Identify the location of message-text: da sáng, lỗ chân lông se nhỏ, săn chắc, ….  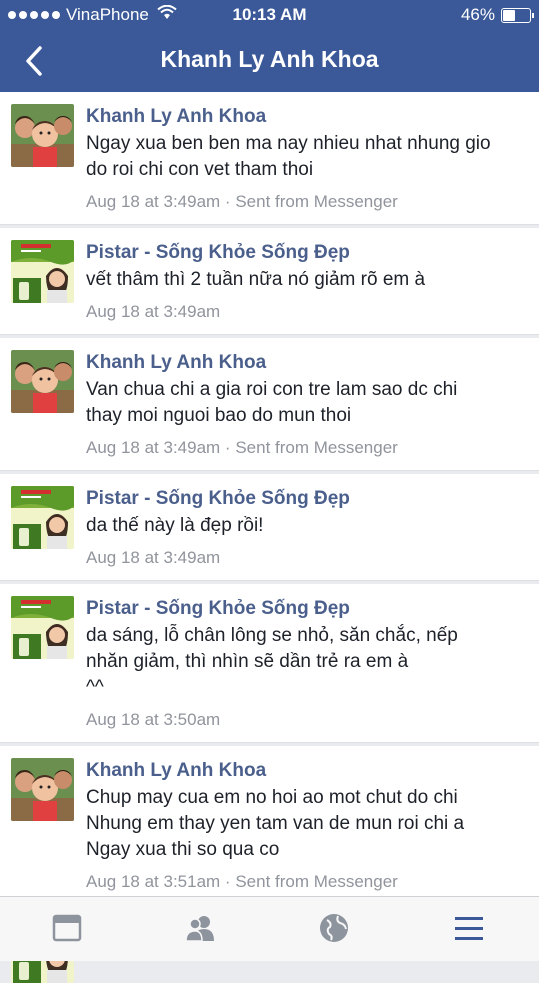
(306, 662).